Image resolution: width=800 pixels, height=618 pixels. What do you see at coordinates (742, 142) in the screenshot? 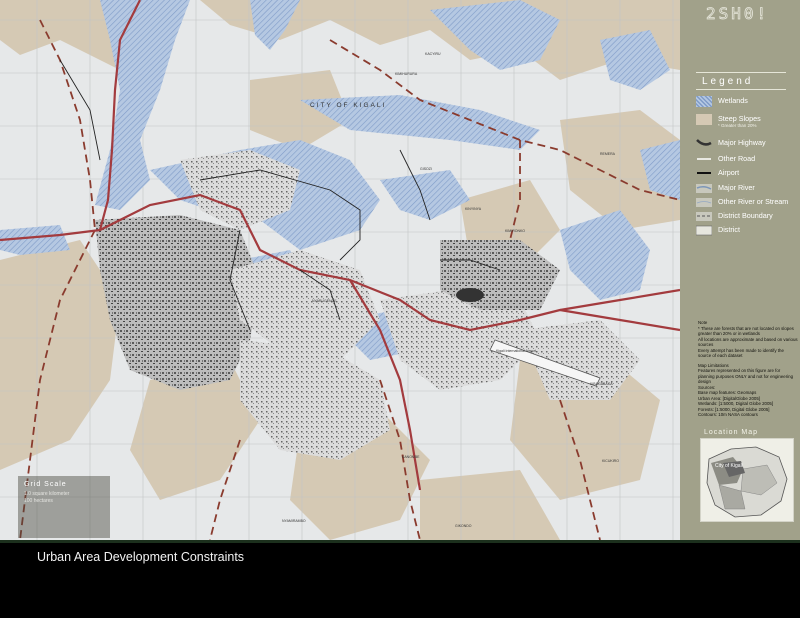
I see `legend-label-major-highway: Major Highway` at bounding box center [742, 142].